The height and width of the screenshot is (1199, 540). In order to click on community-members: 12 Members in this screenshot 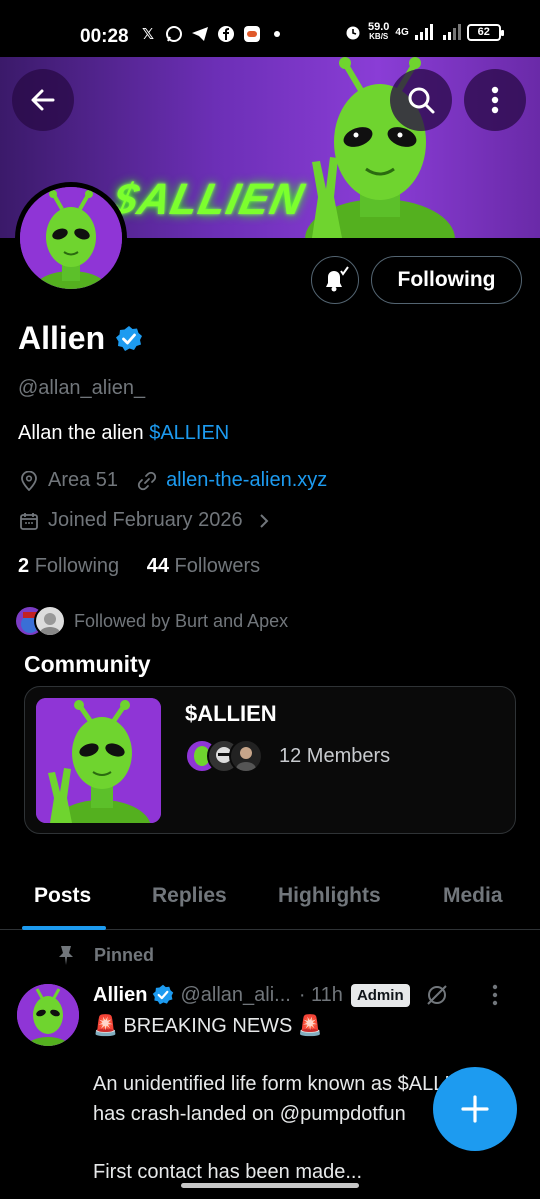, I will do `click(287, 756)`.